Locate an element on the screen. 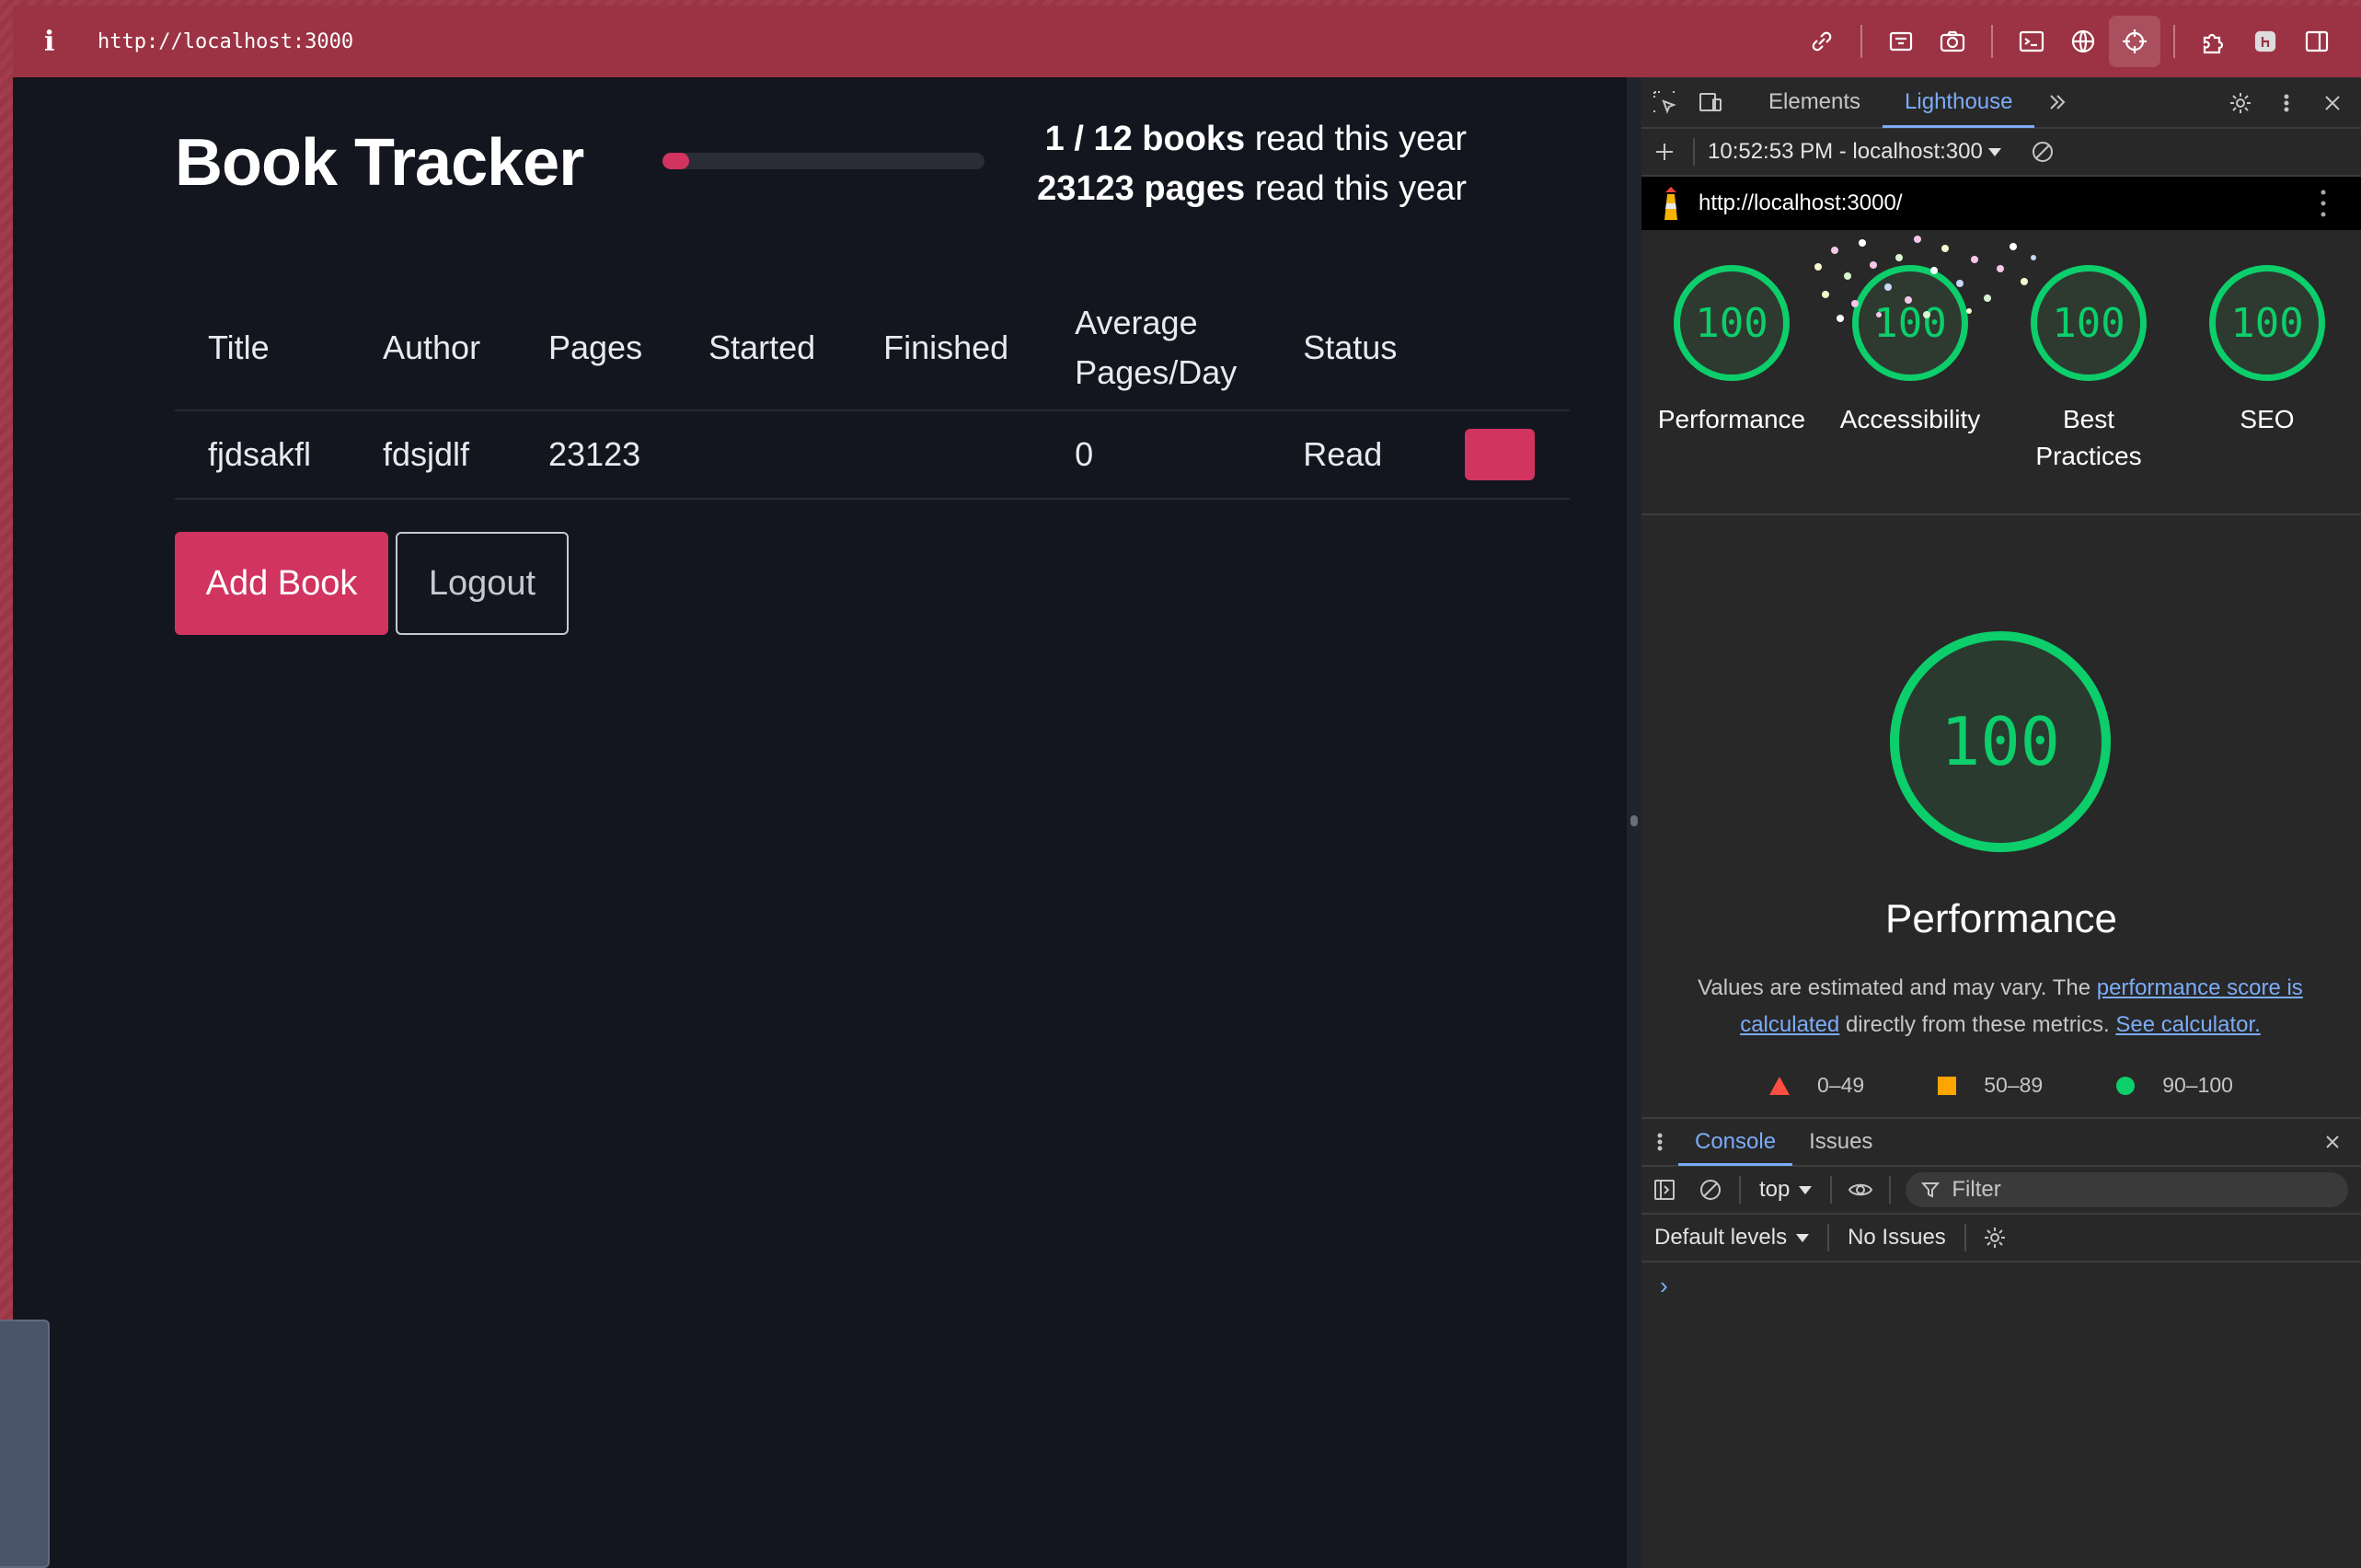 The height and width of the screenshot is (1568, 2361). gauge-label: SEO is located at coordinates (2267, 419).